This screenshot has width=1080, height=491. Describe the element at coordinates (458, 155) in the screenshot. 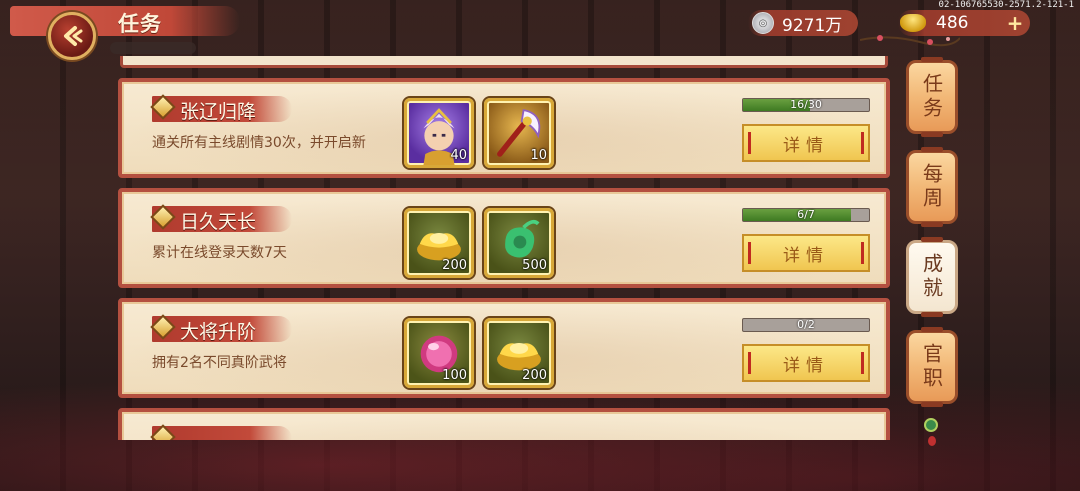

I see `reward-count: 40` at that location.